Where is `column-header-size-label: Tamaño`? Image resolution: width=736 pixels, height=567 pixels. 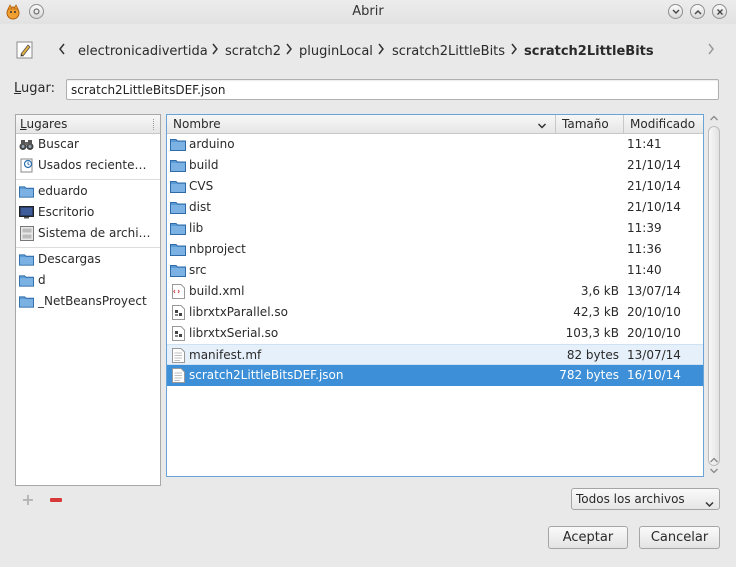 column-header-size-label: Tamaño is located at coordinates (585, 124).